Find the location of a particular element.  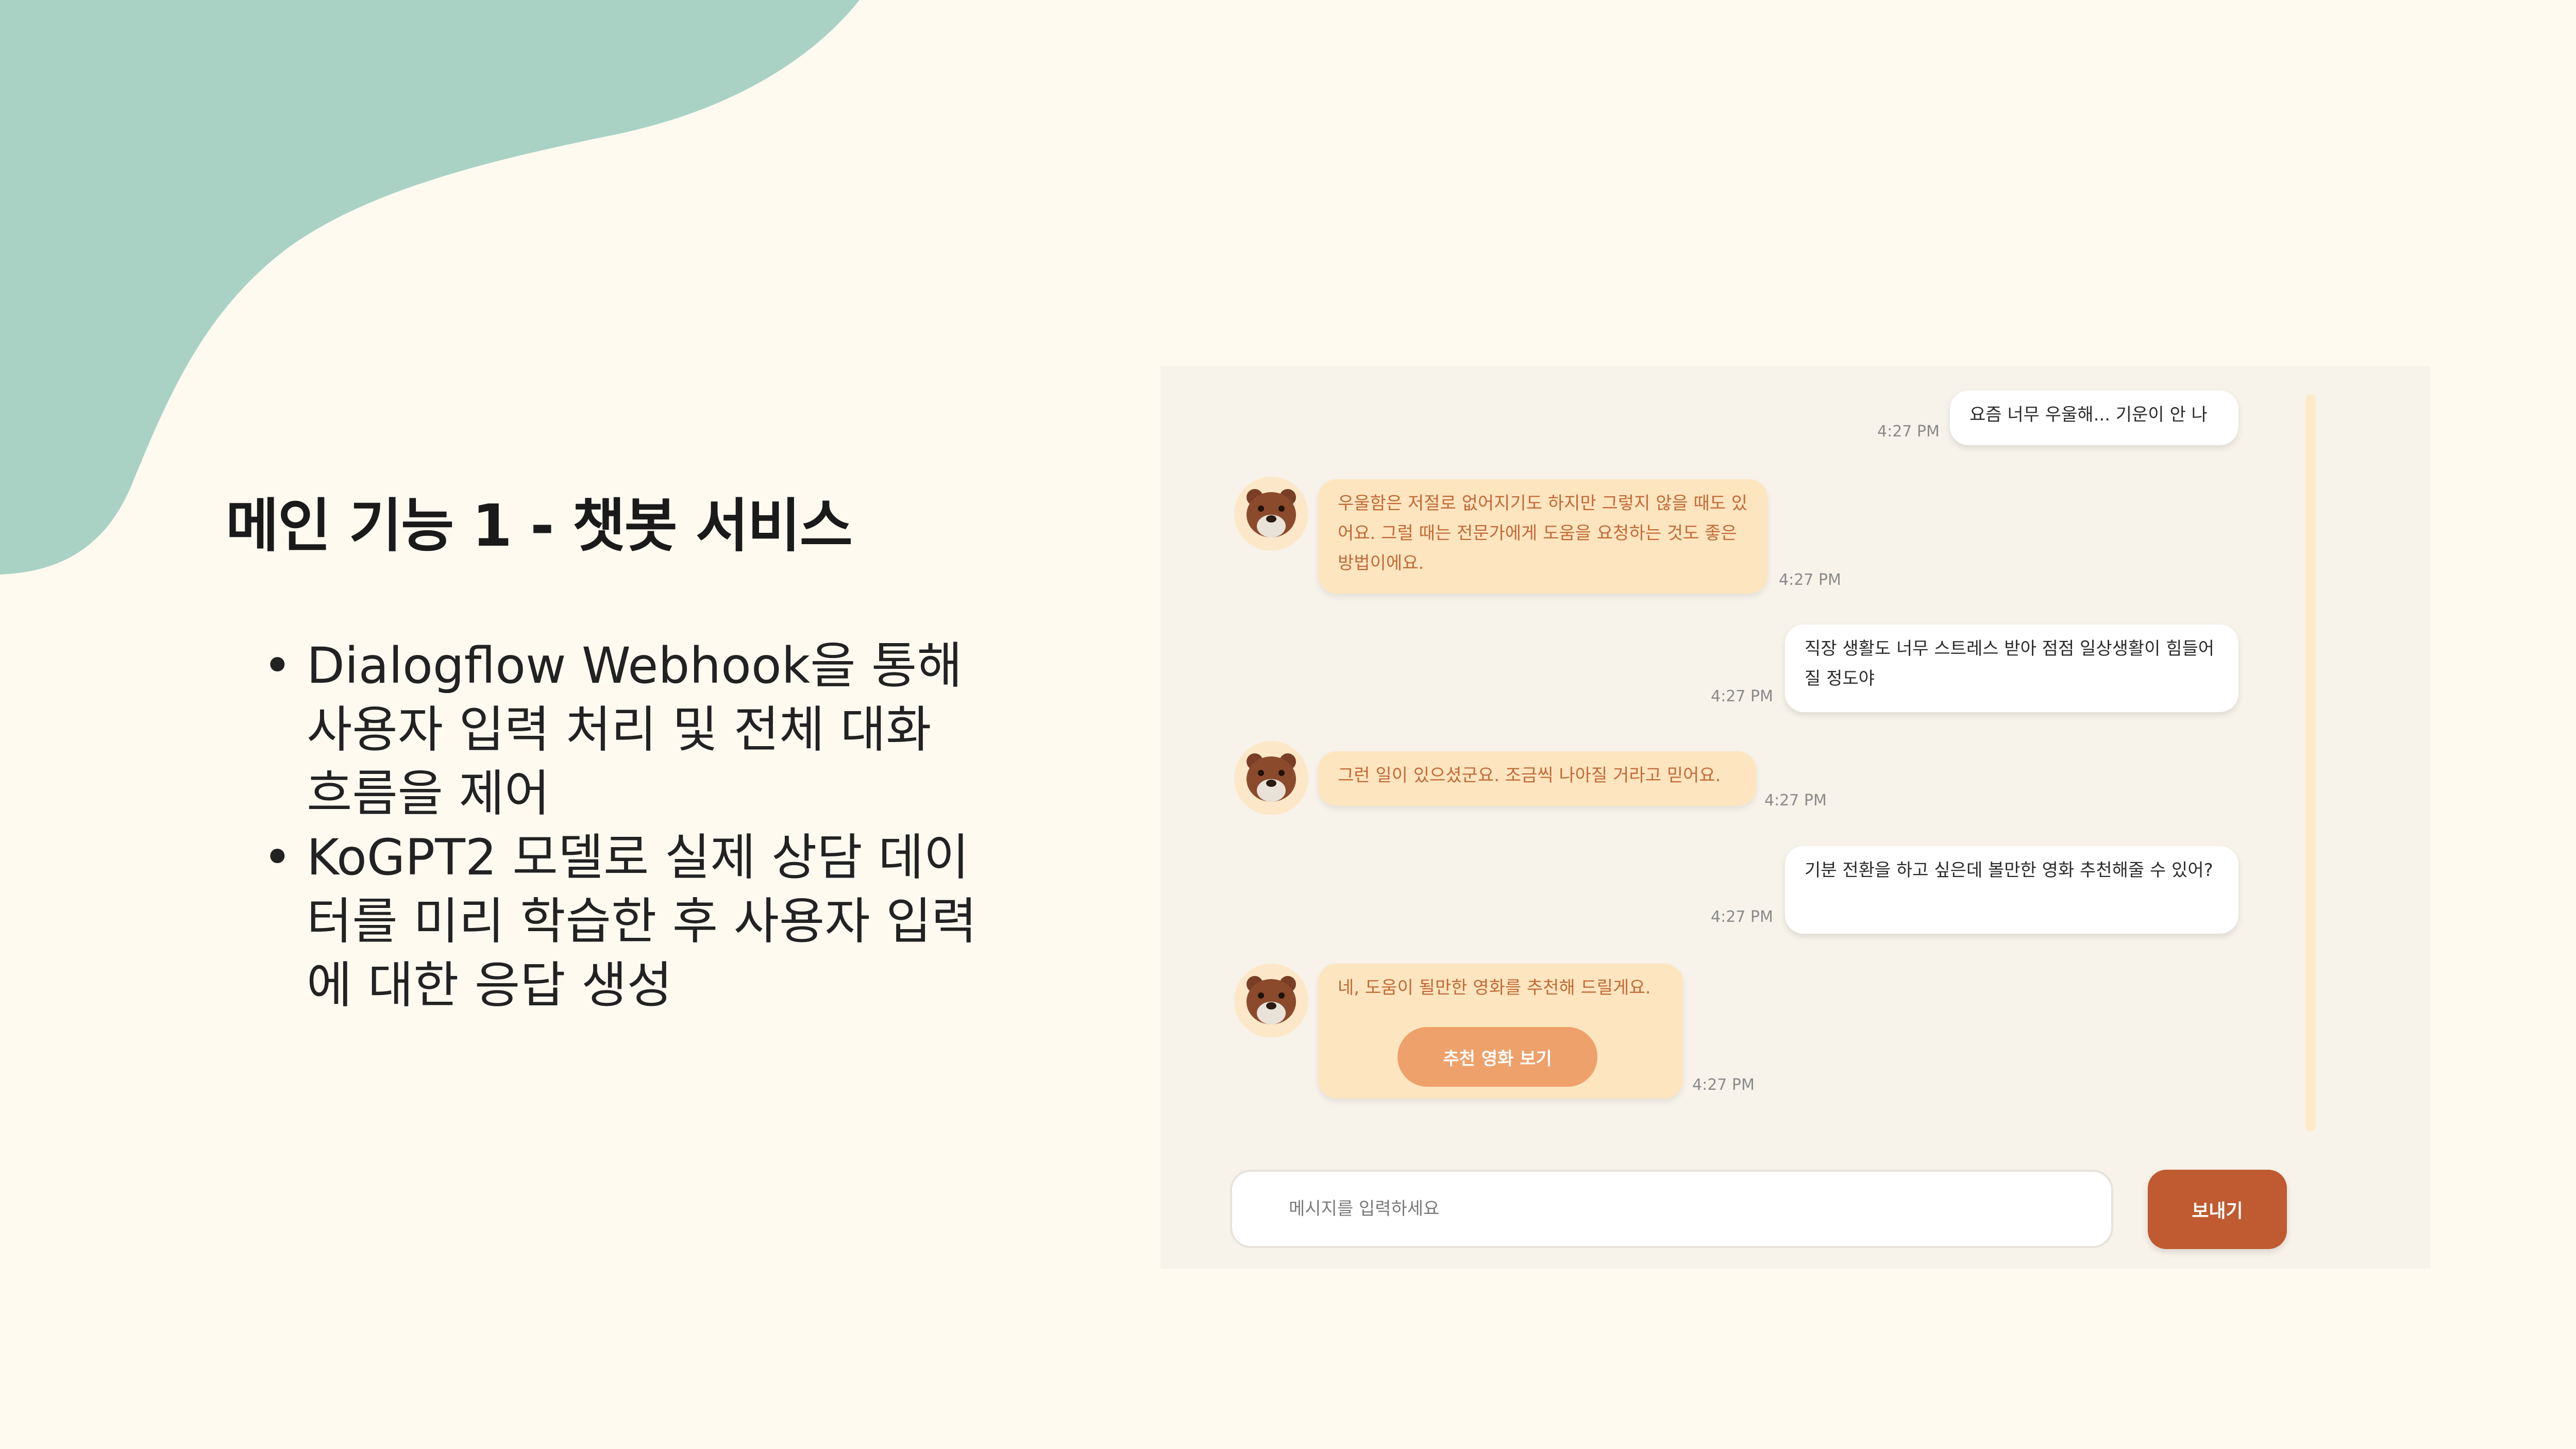

message-input is located at coordinates (1691, 1209).